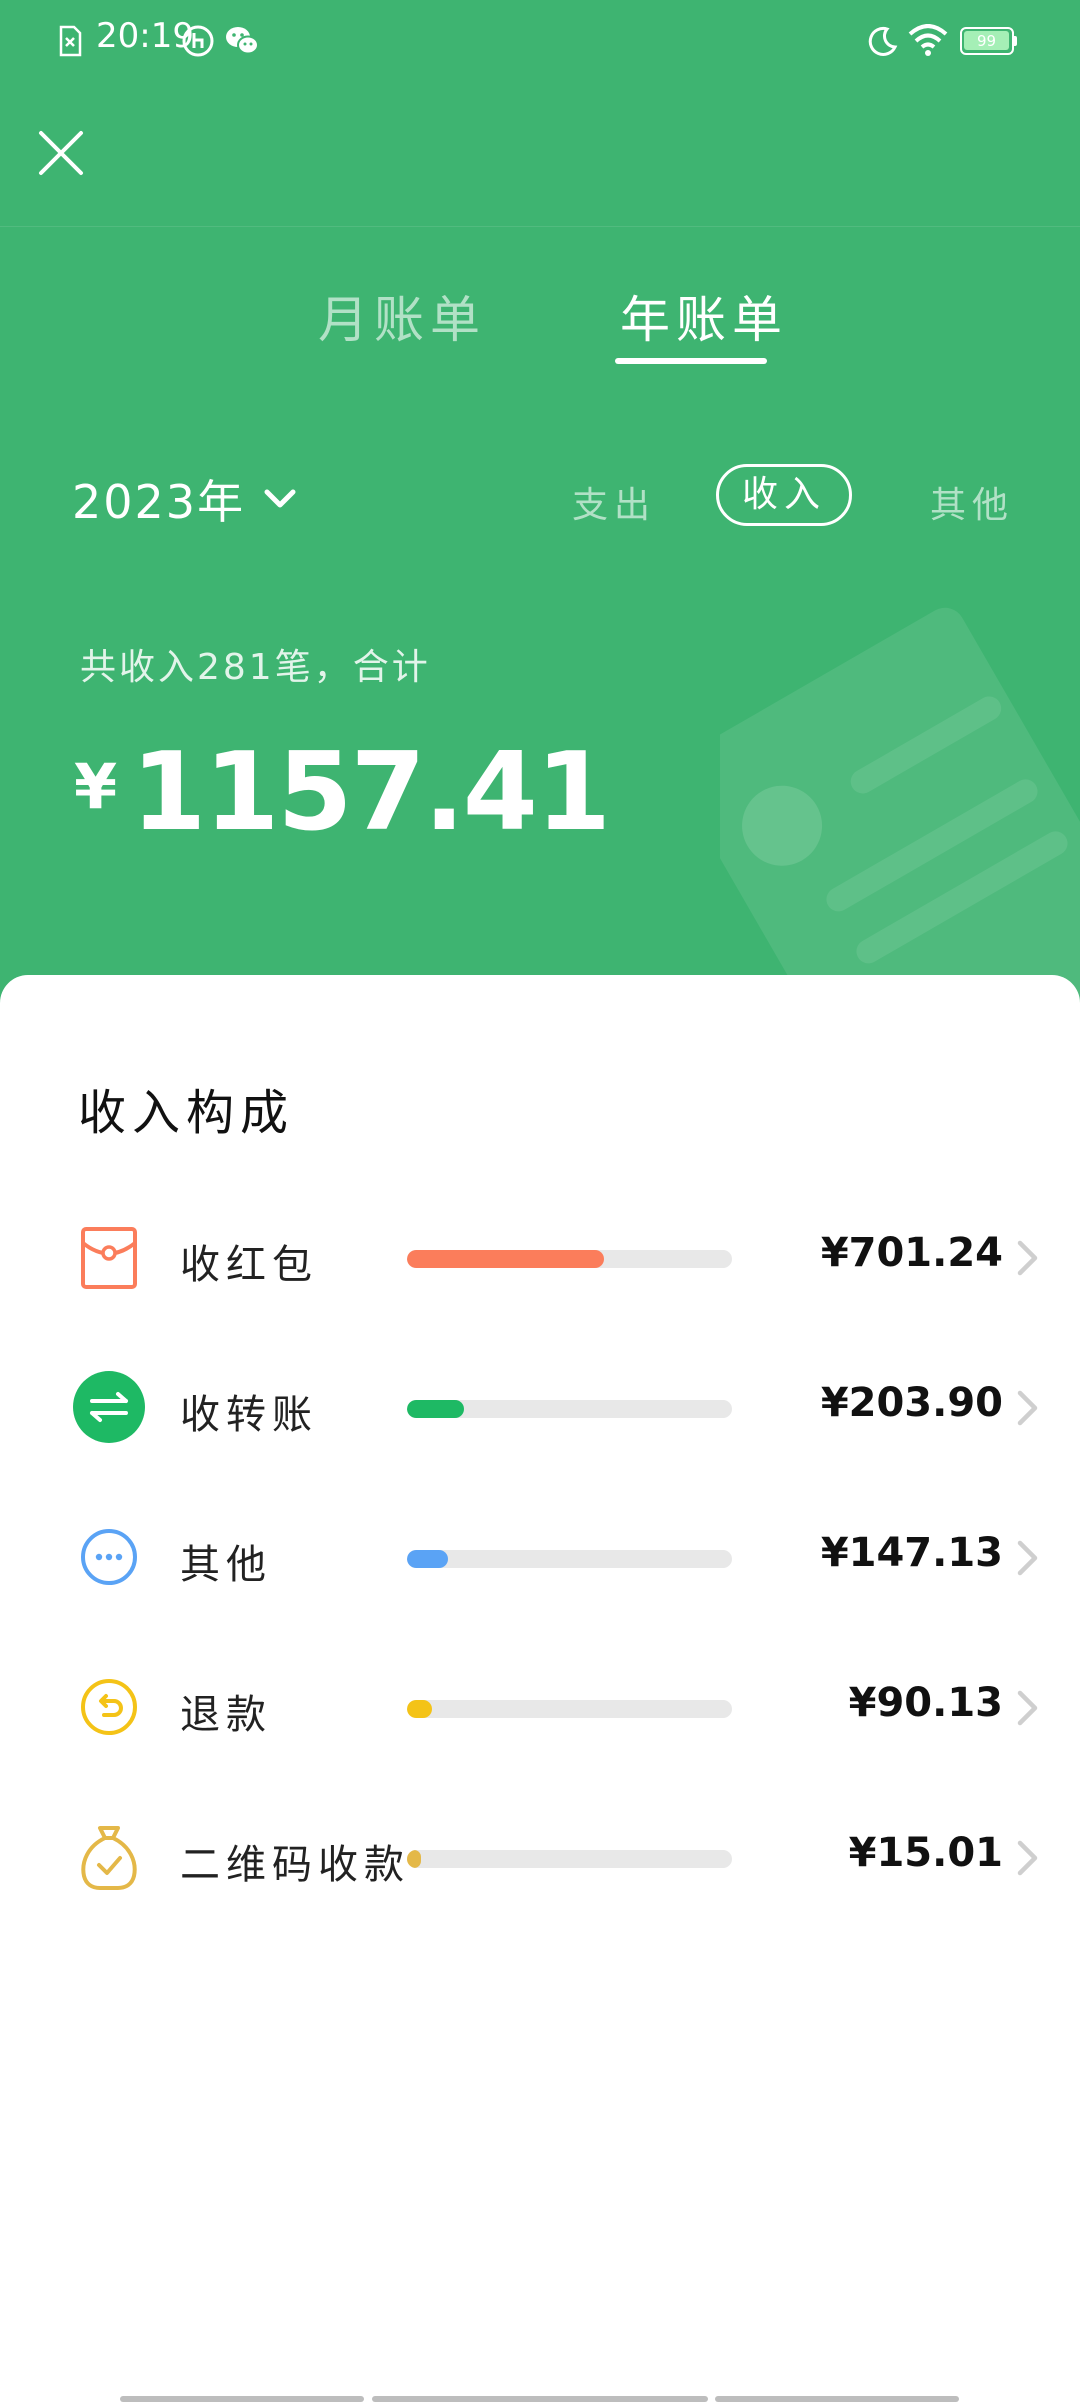  I want to click on tab-yearly-bill: 年账单, so click(704, 316).